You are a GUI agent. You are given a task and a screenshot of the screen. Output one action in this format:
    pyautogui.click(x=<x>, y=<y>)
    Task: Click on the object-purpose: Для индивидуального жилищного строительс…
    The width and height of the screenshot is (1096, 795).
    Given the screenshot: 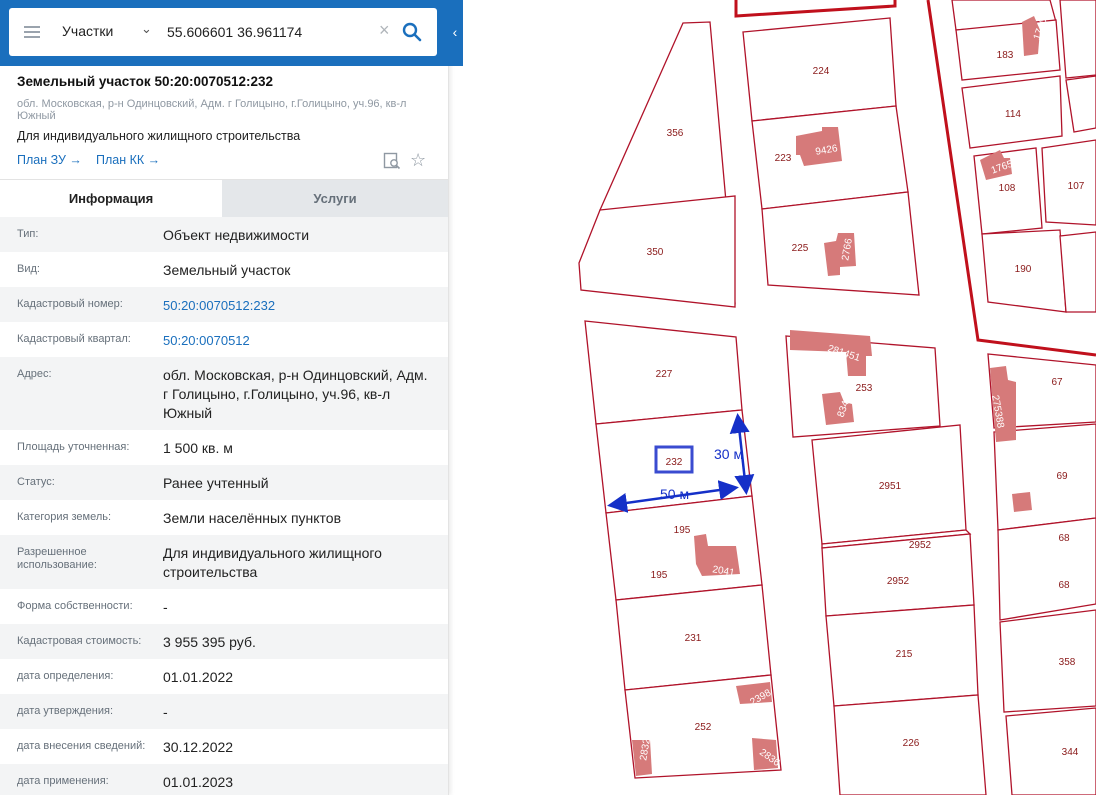 What is the action you would take?
    pyautogui.click(x=159, y=136)
    